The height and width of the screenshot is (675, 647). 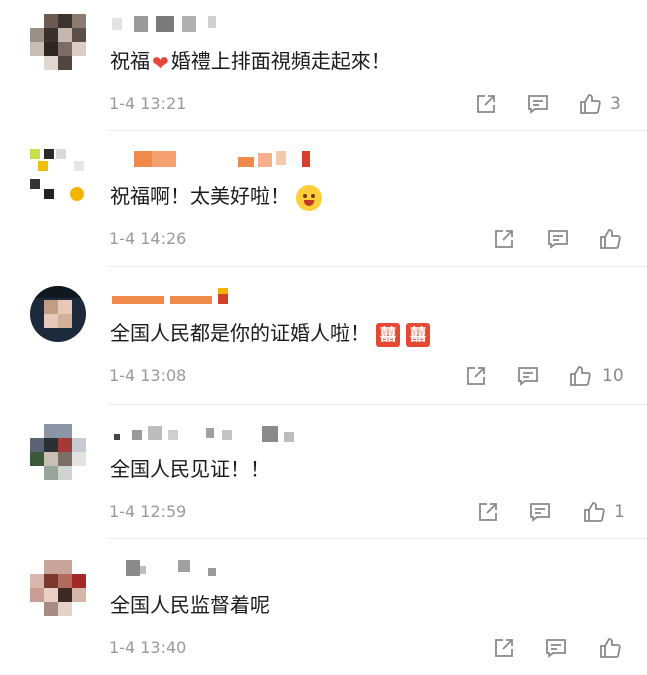 I want to click on comment-time: 1-4 13:08, so click(x=148, y=375).